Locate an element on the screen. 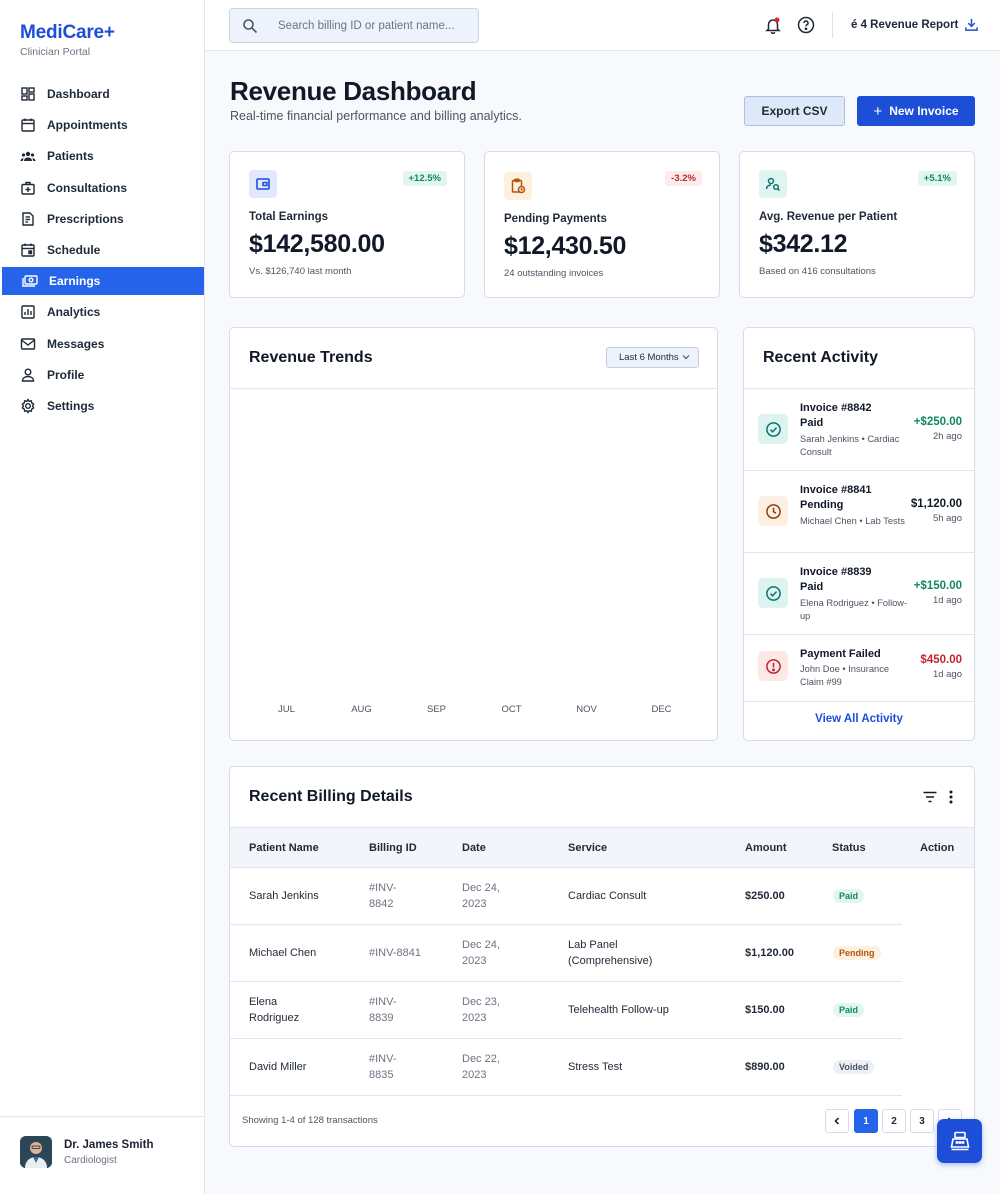  more-vertical-icon is located at coordinates (951, 797).